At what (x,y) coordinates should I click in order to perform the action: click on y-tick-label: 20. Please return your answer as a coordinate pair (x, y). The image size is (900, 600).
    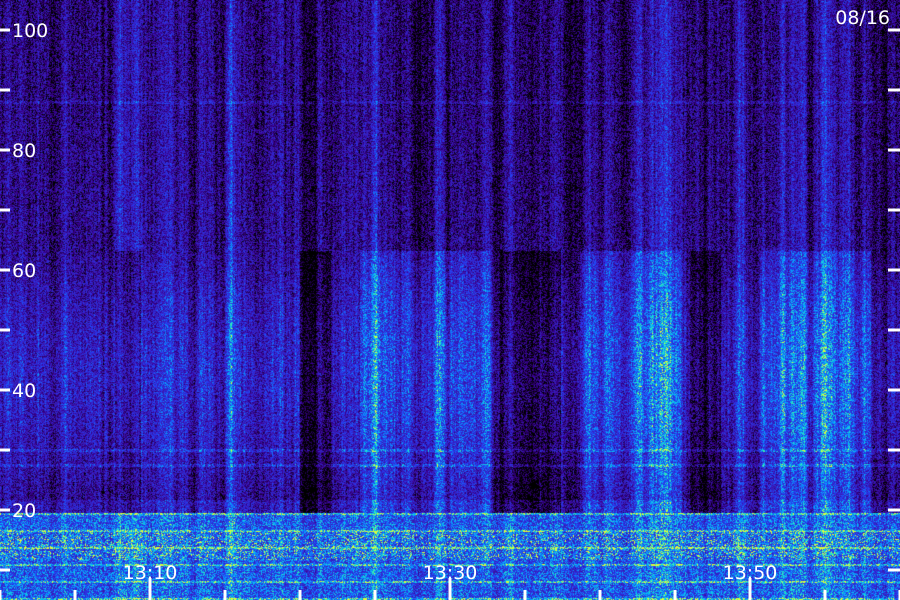
    Looking at the image, I should click on (24, 511).